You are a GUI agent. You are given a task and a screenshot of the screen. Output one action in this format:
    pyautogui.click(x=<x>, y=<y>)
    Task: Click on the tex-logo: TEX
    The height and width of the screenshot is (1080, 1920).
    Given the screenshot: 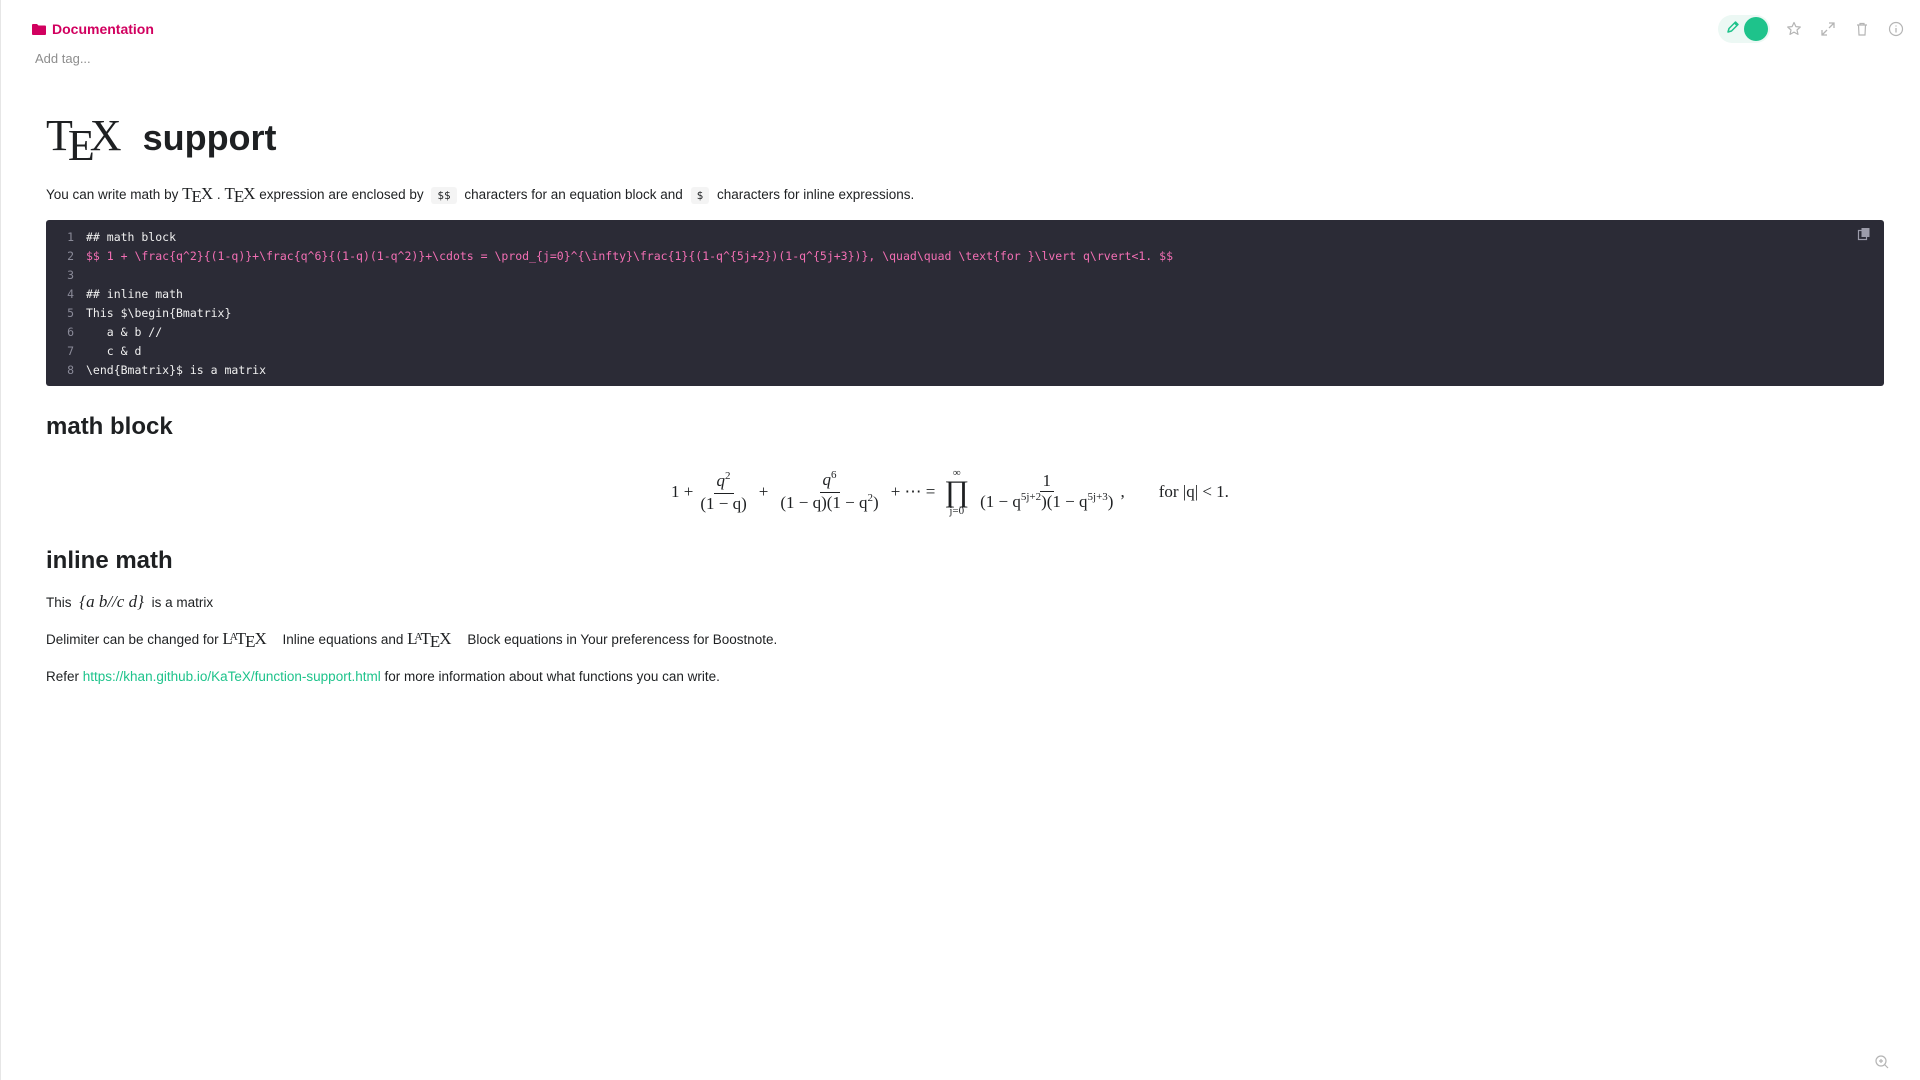 What is the action you would take?
    pyautogui.click(x=84, y=140)
    